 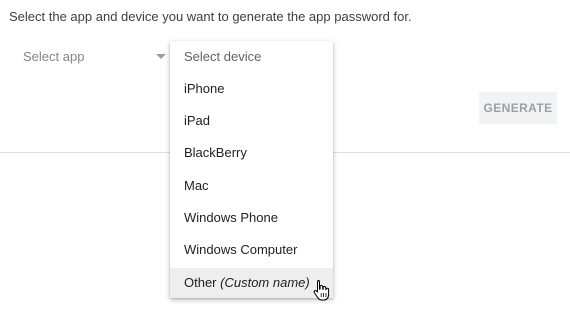 I want to click on menu-item-label: Mac, so click(x=196, y=185).